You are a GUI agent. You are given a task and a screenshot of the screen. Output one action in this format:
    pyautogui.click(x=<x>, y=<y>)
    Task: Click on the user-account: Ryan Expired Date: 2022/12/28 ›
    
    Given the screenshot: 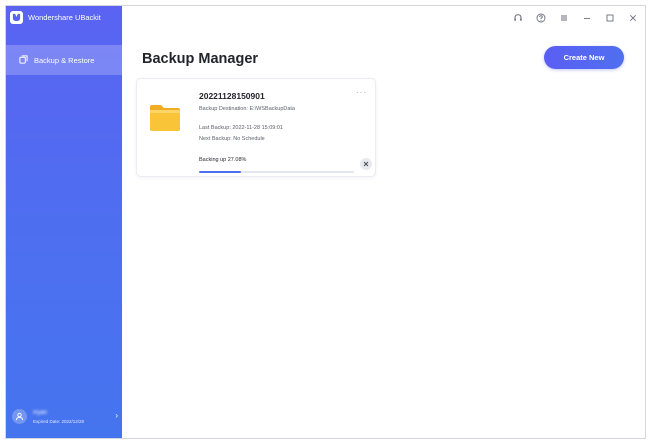 What is the action you would take?
    pyautogui.click(x=65, y=416)
    